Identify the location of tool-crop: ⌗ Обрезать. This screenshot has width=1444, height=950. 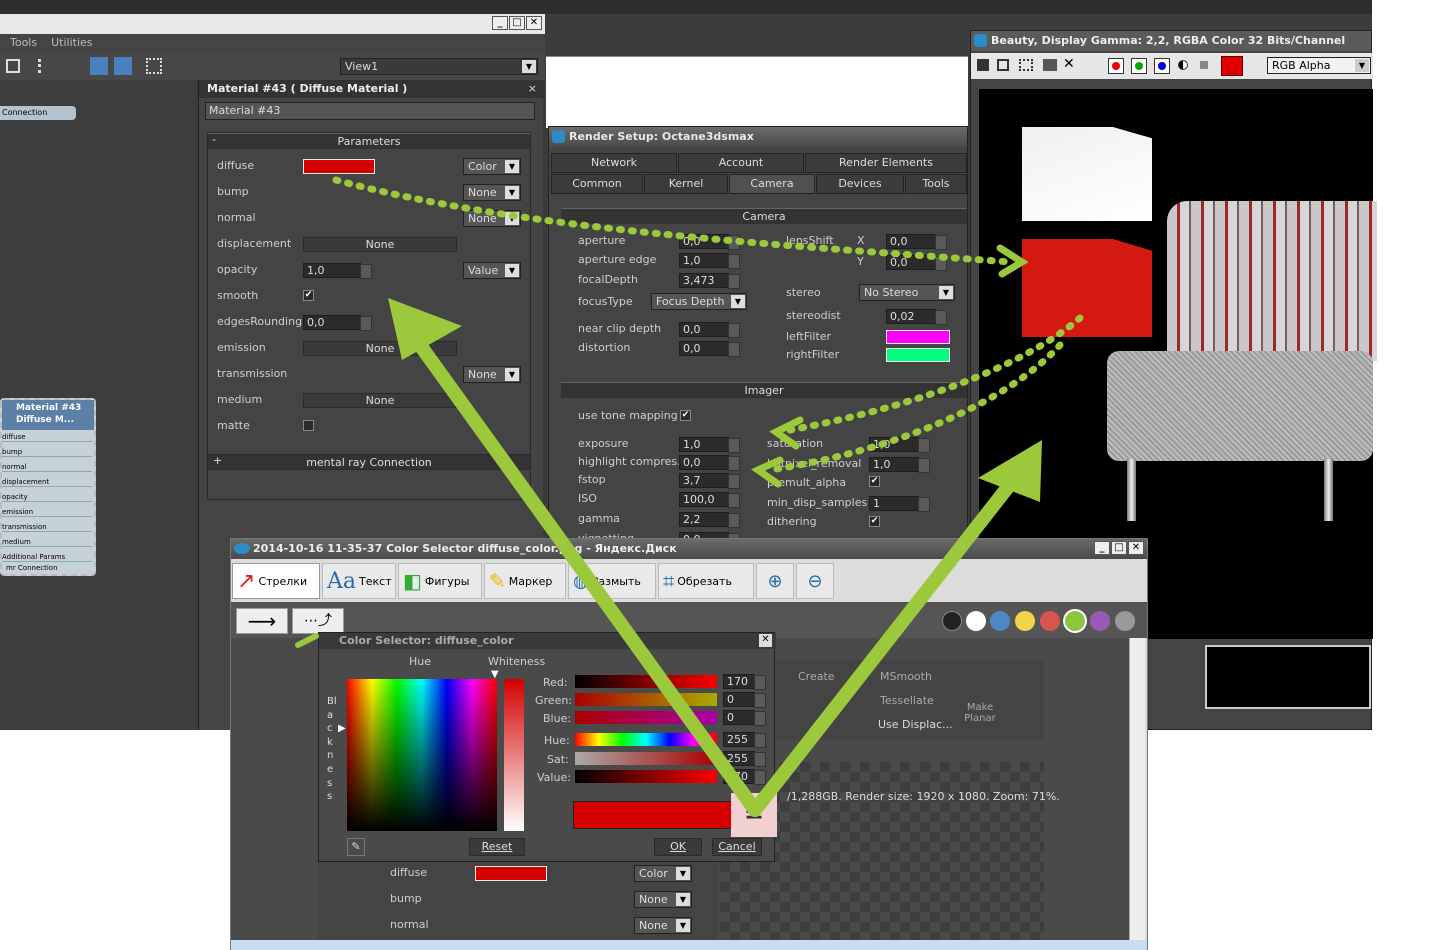
(706, 581).